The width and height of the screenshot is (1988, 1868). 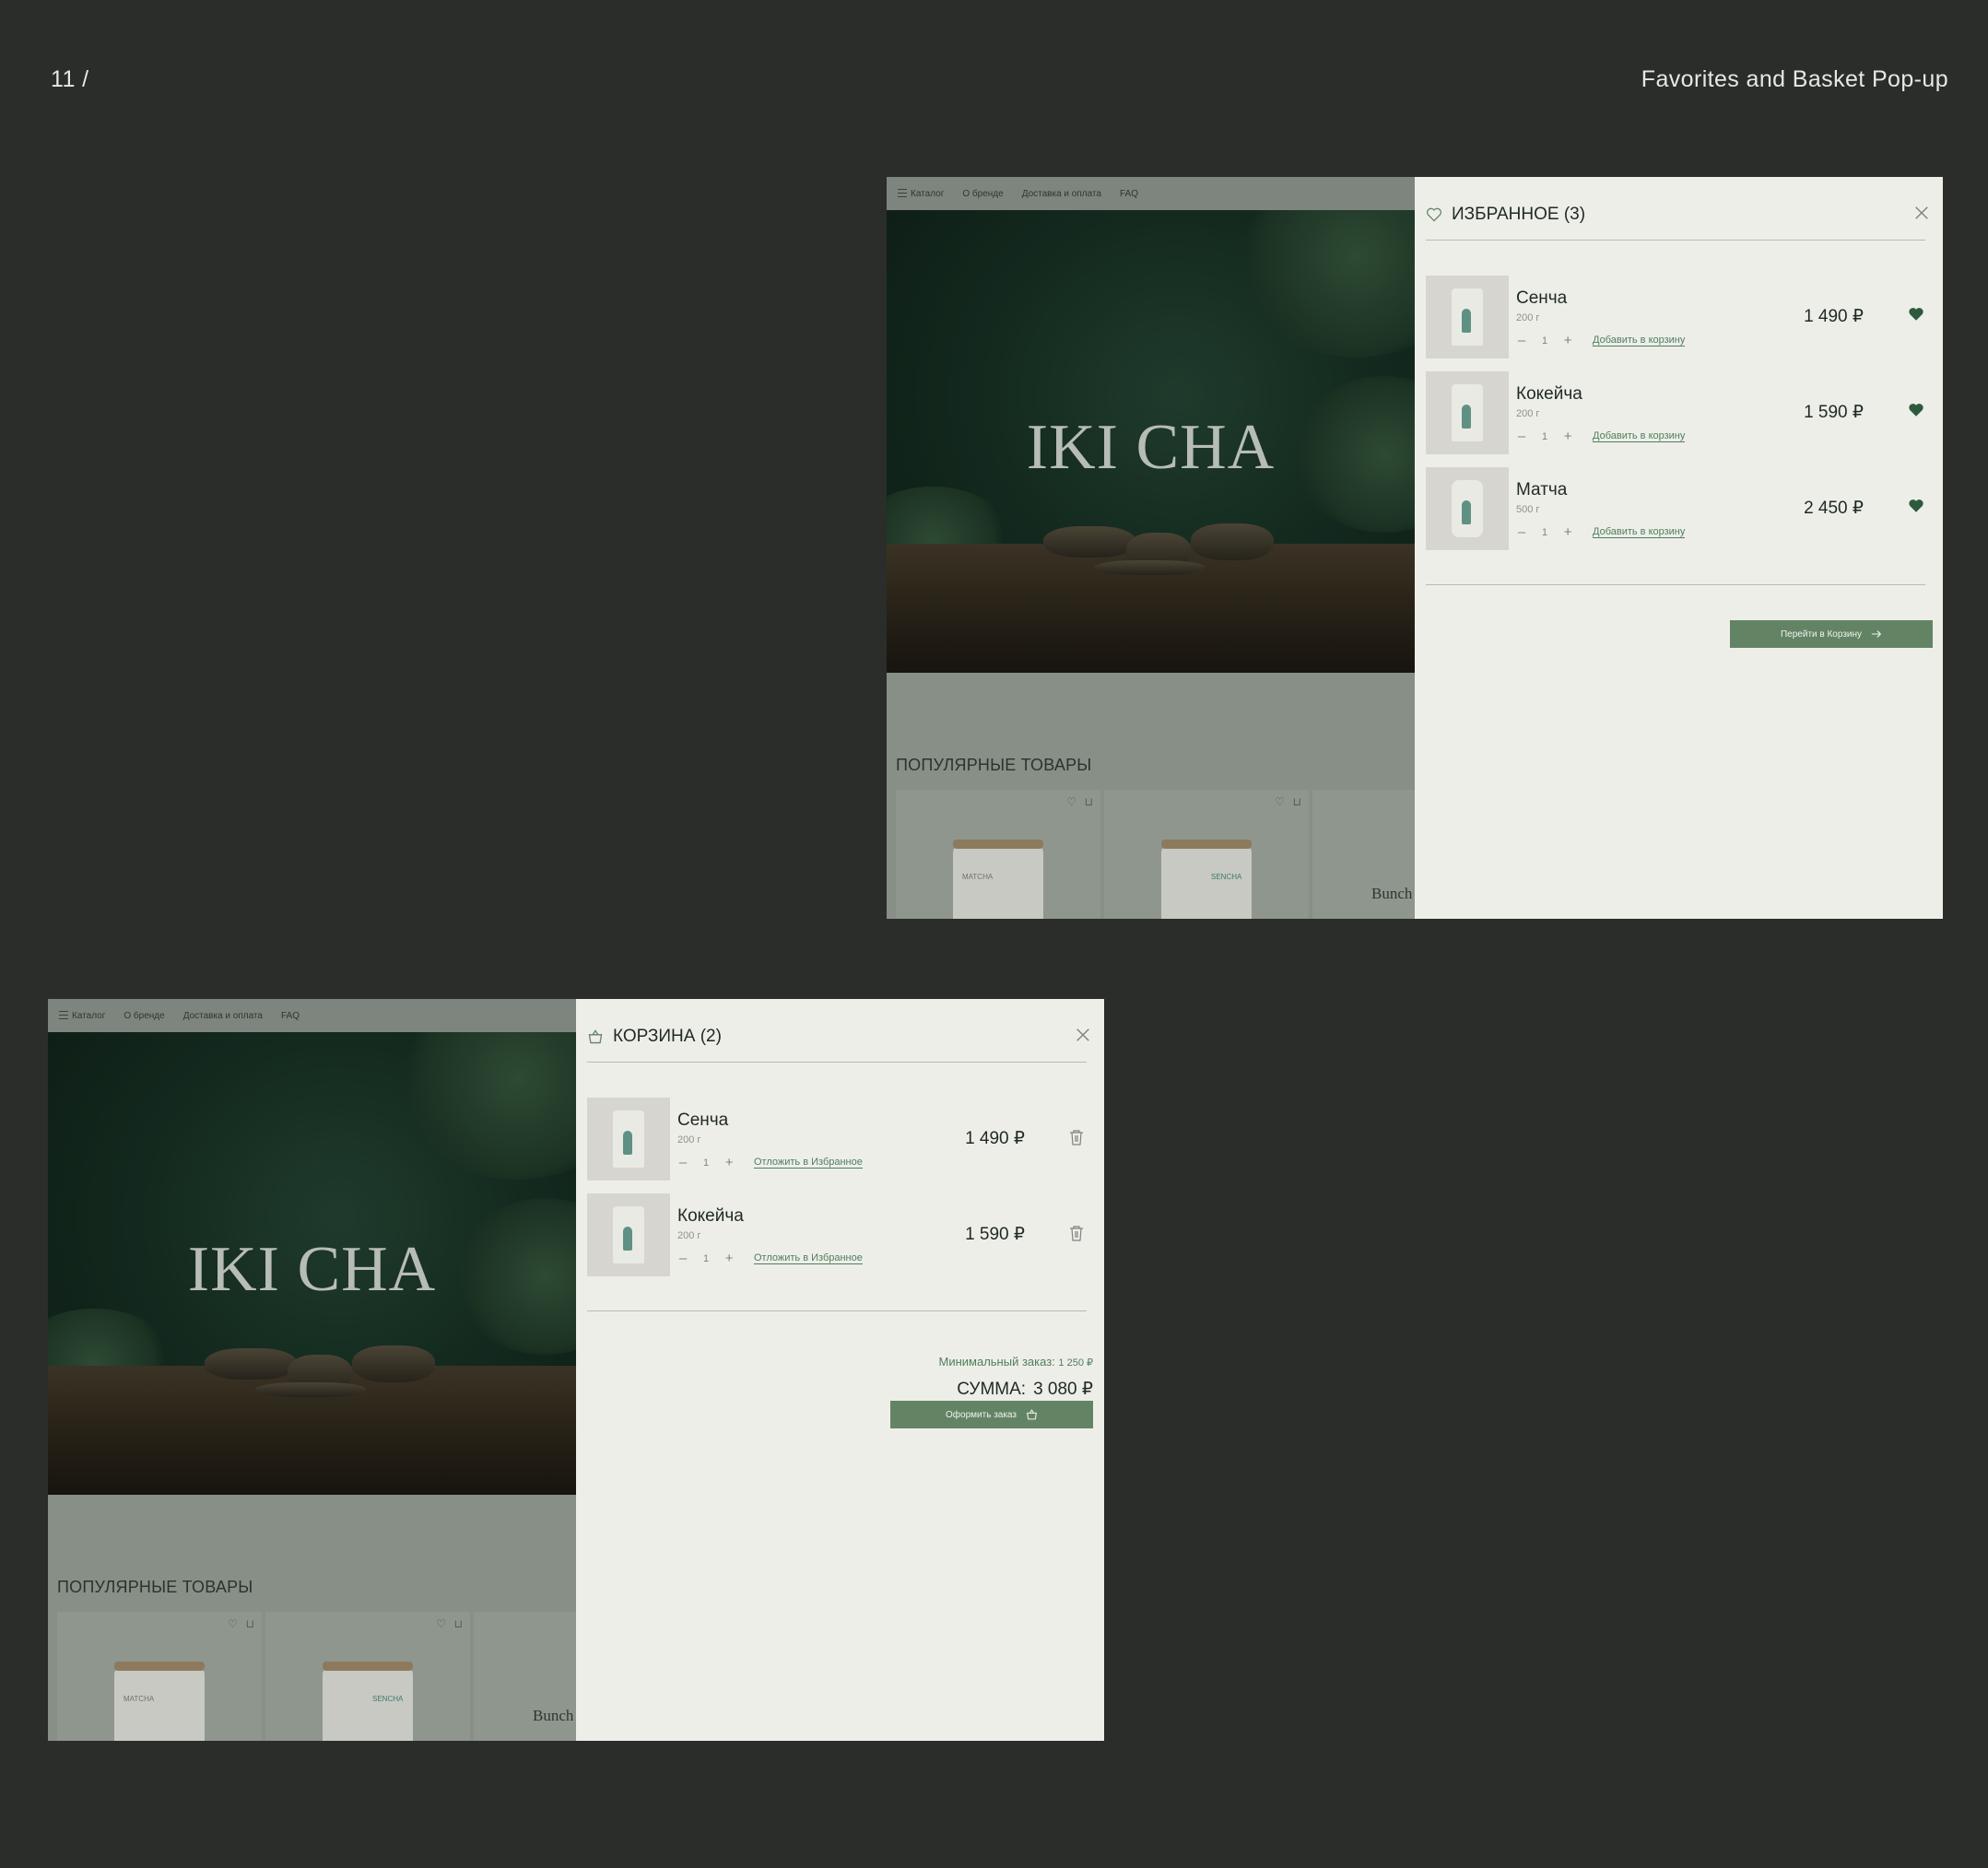 I want to click on slide-title: Favorites and Basket Pop-up, so click(x=1794, y=79).